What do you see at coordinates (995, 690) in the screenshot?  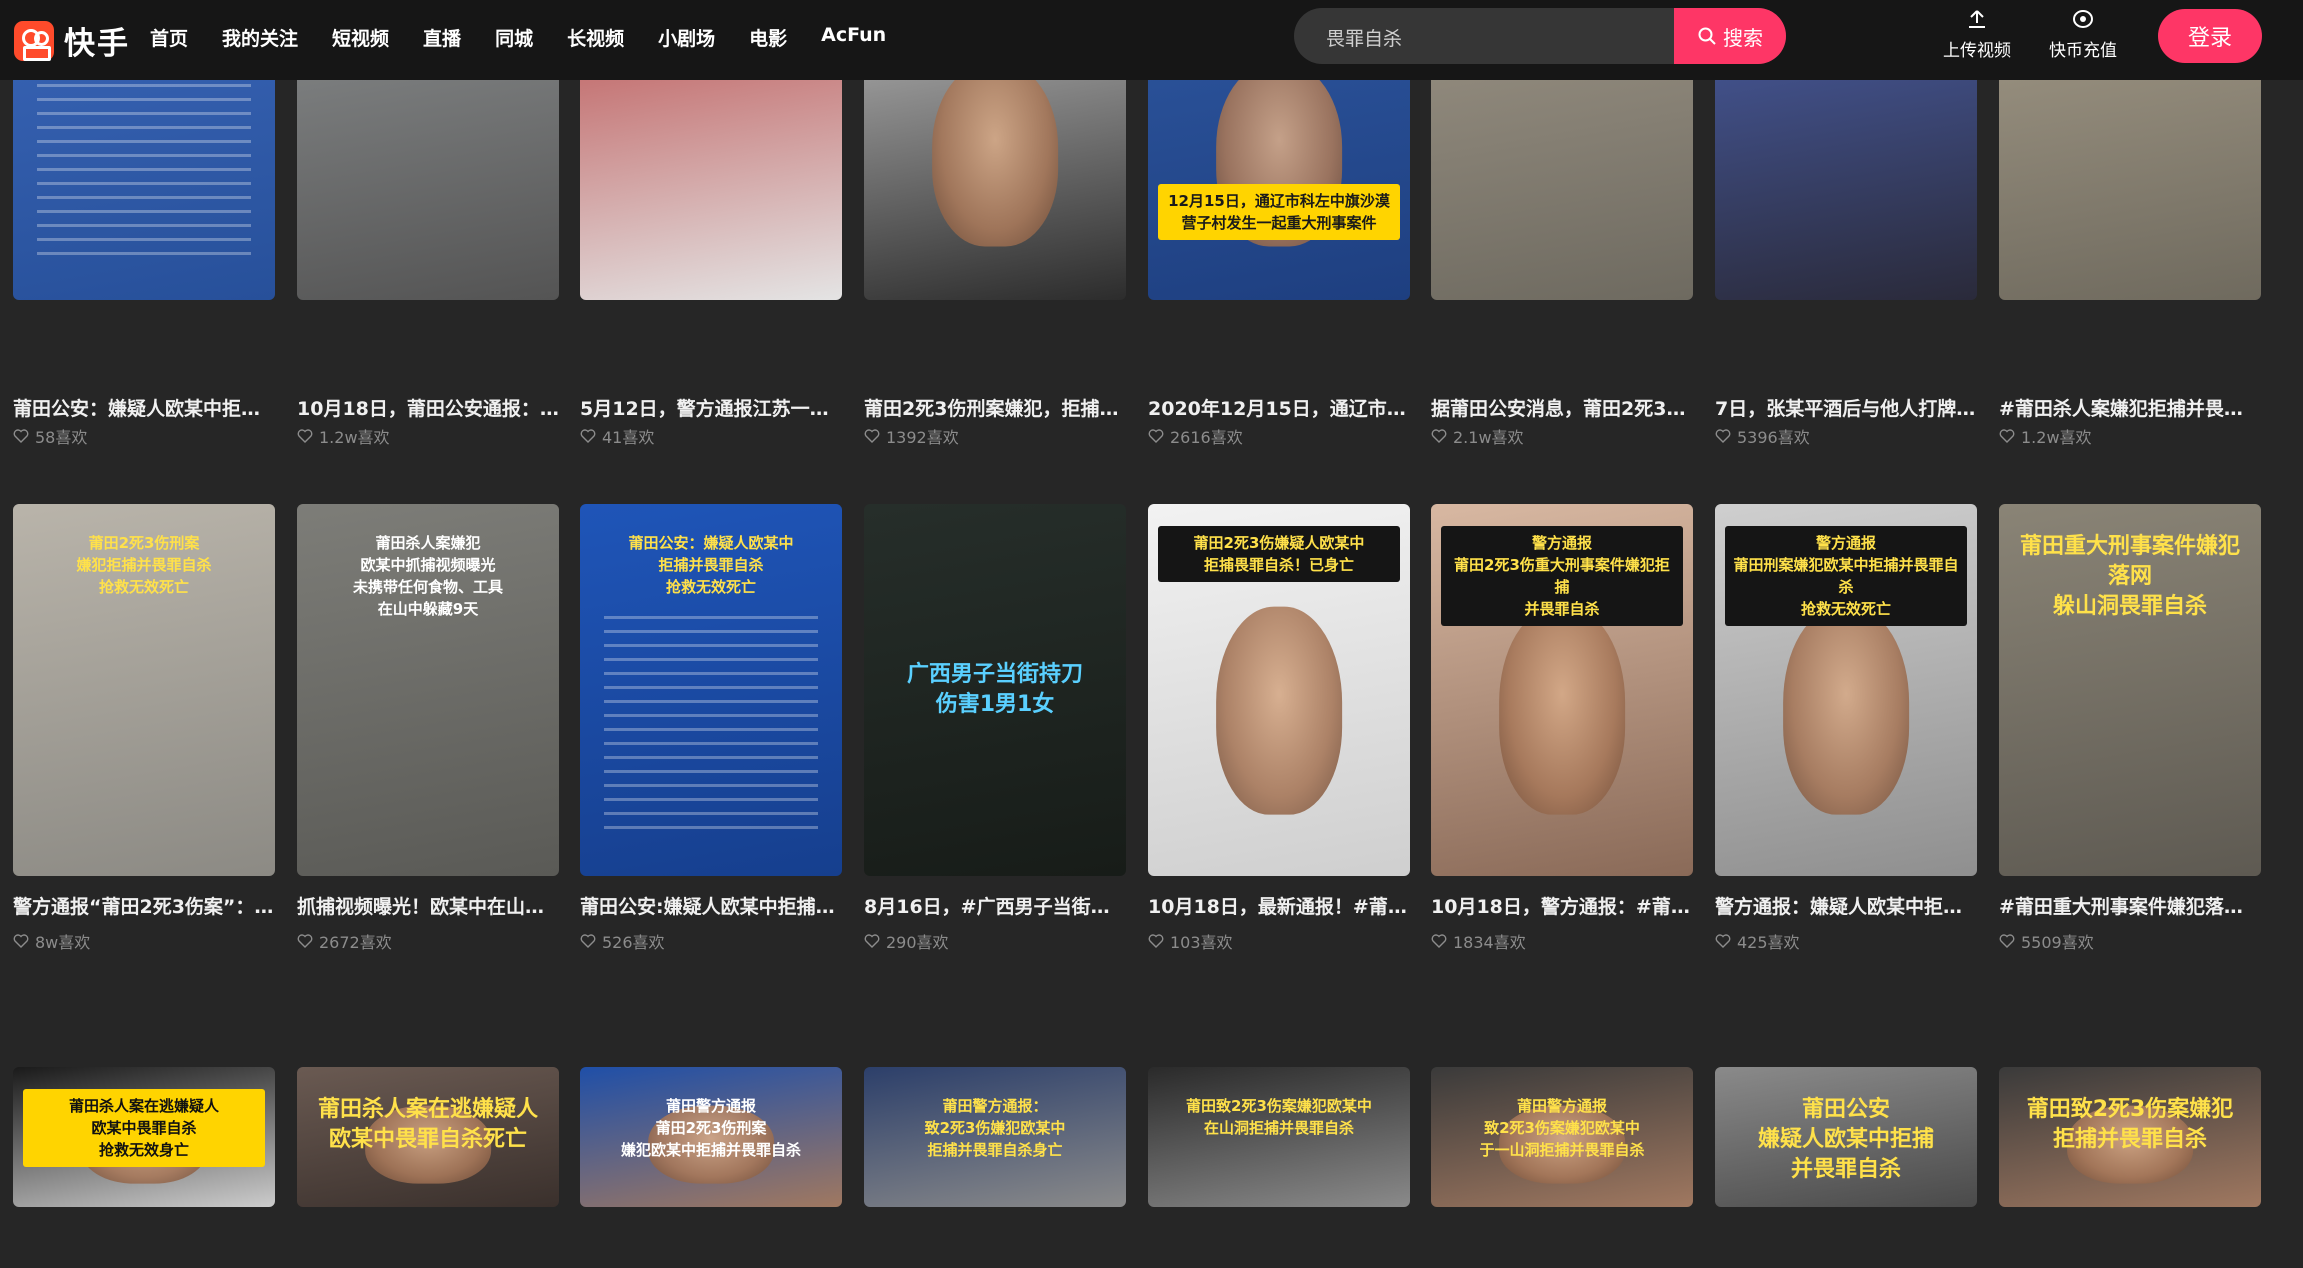 I see `video-thumbnail: 广西男子当街持刀 伤害1男1女` at bounding box center [995, 690].